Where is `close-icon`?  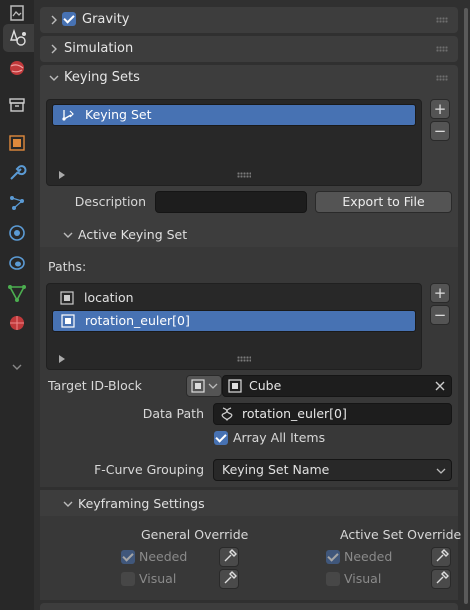
close-icon is located at coordinates (440, 386).